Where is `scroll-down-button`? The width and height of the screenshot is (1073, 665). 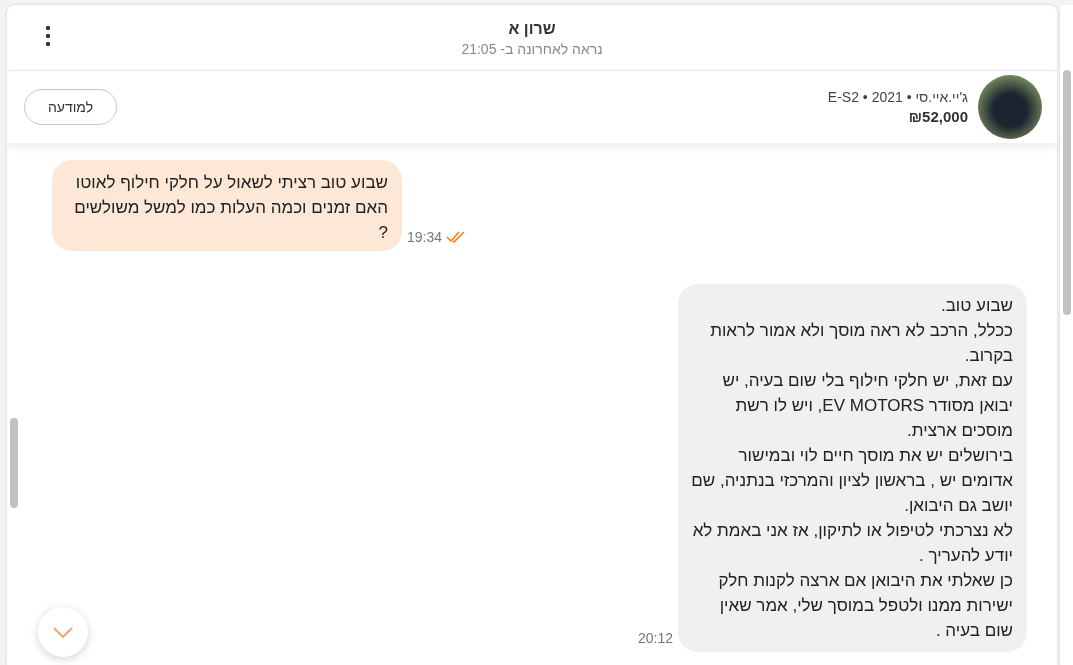
scroll-down-button is located at coordinates (63, 632).